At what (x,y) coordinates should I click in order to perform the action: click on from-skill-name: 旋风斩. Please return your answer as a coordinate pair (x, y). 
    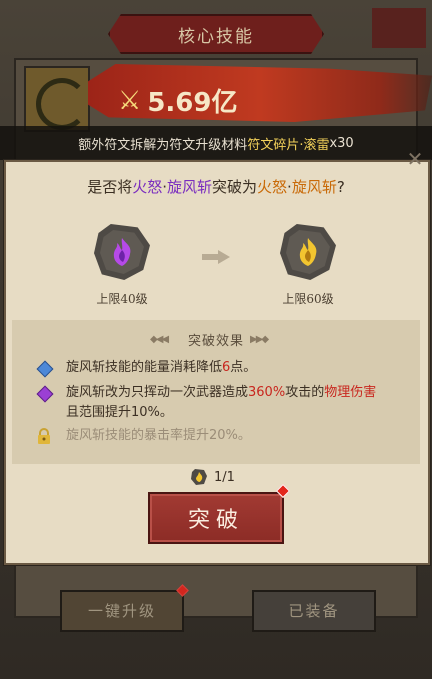
    Looking at the image, I should click on (190, 187).